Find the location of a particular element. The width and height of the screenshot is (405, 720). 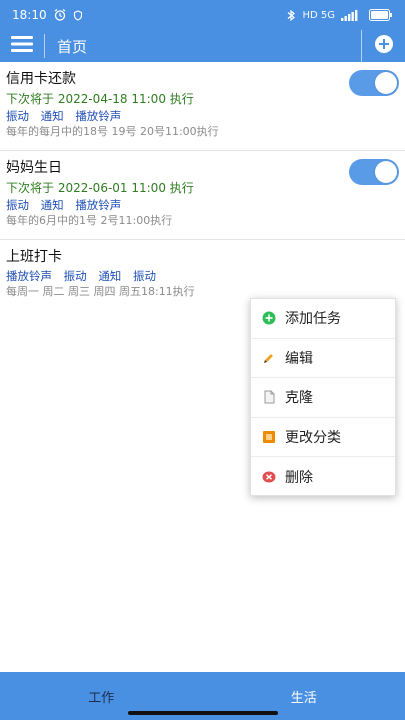

menu-item-add-task: 添加任务 is located at coordinates (323, 319).